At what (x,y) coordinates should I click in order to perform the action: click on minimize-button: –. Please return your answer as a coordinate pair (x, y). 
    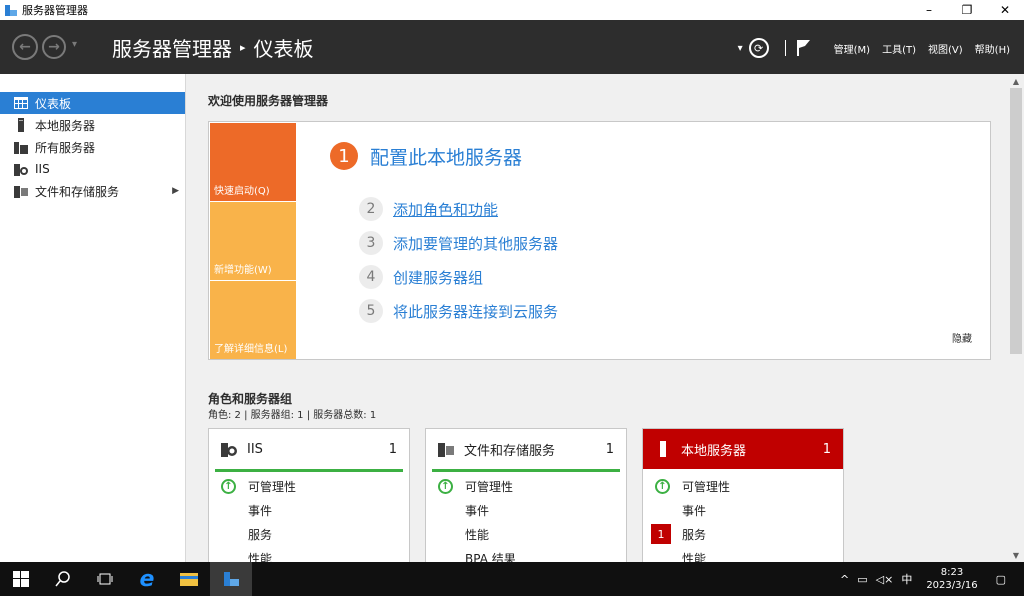
    Looking at the image, I should click on (929, 10).